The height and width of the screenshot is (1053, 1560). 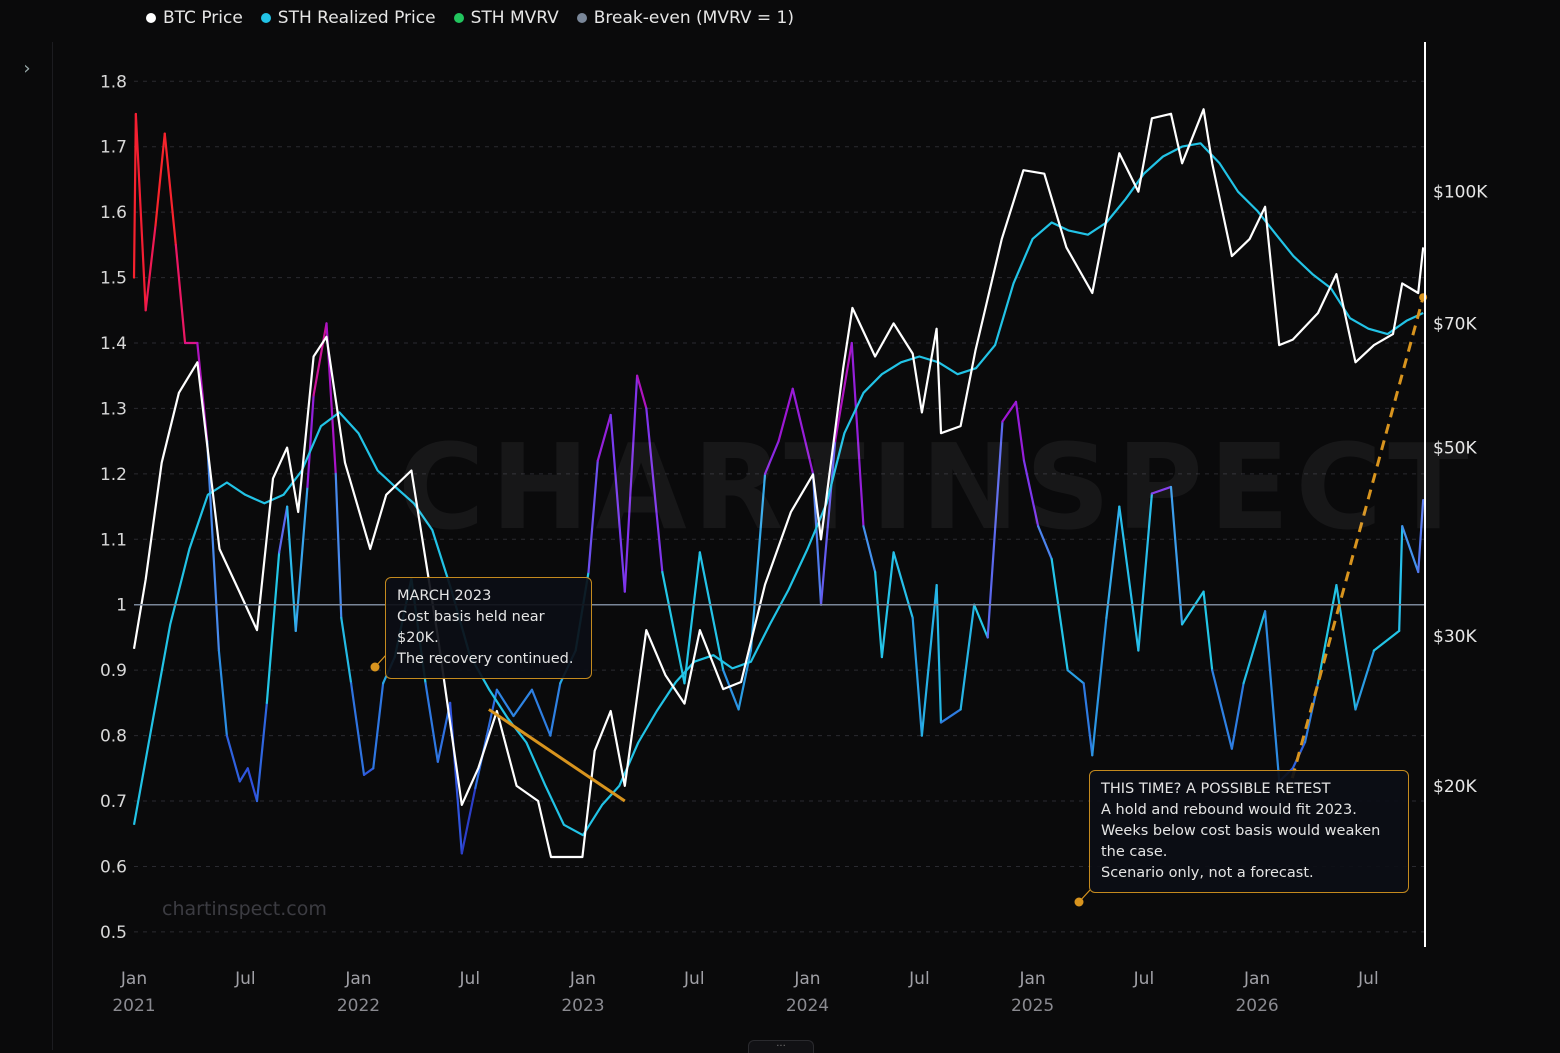 What do you see at coordinates (113, 933) in the screenshot?
I see `left-tick-label: 0.5` at bounding box center [113, 933].